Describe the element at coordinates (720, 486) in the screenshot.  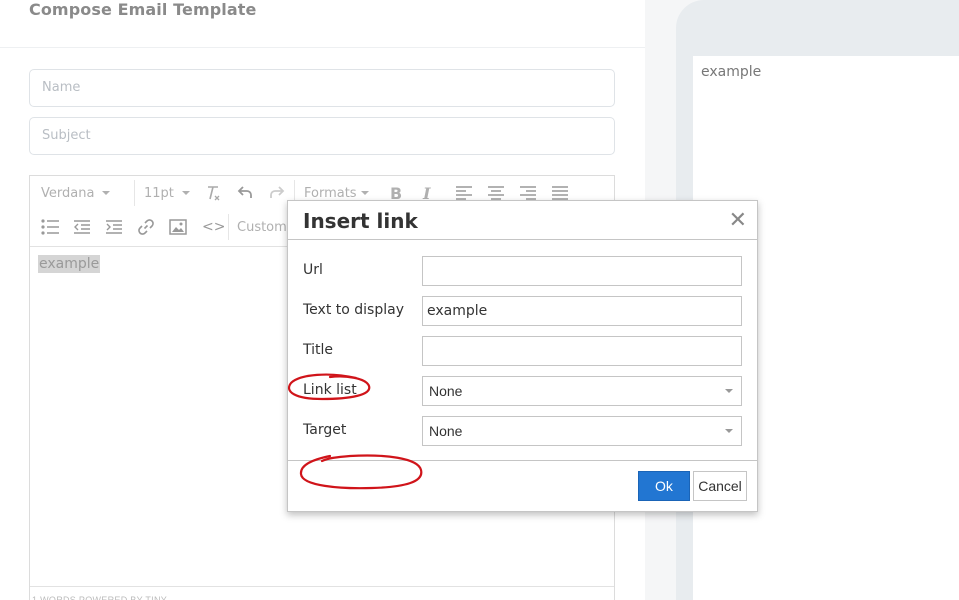
I see `cancel-button: Cancel` at that location.